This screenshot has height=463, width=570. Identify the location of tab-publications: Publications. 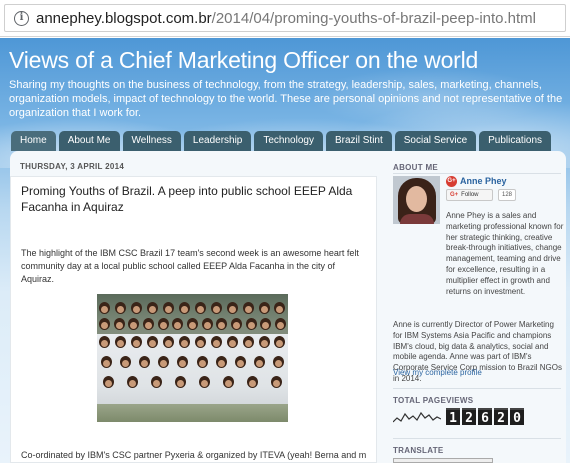
(515, 141).